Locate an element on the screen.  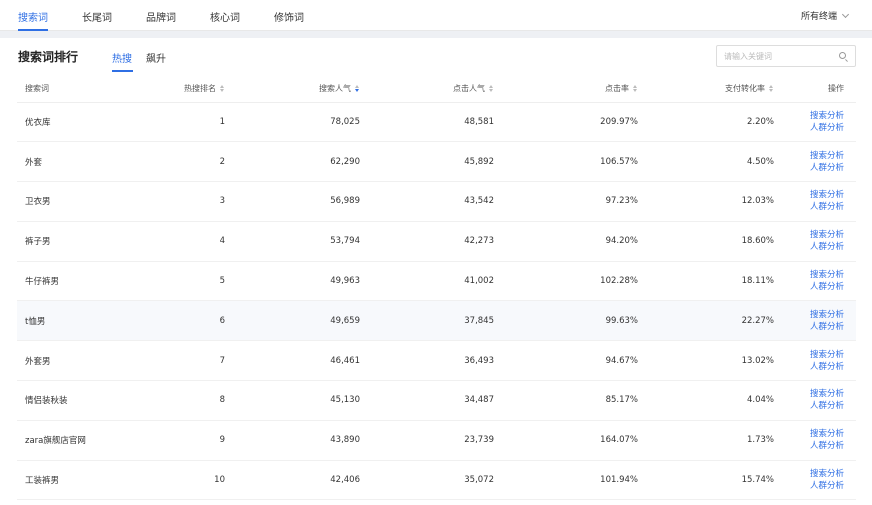
cell-search-popularity: 62,290 is located at coordinates (292, 162).